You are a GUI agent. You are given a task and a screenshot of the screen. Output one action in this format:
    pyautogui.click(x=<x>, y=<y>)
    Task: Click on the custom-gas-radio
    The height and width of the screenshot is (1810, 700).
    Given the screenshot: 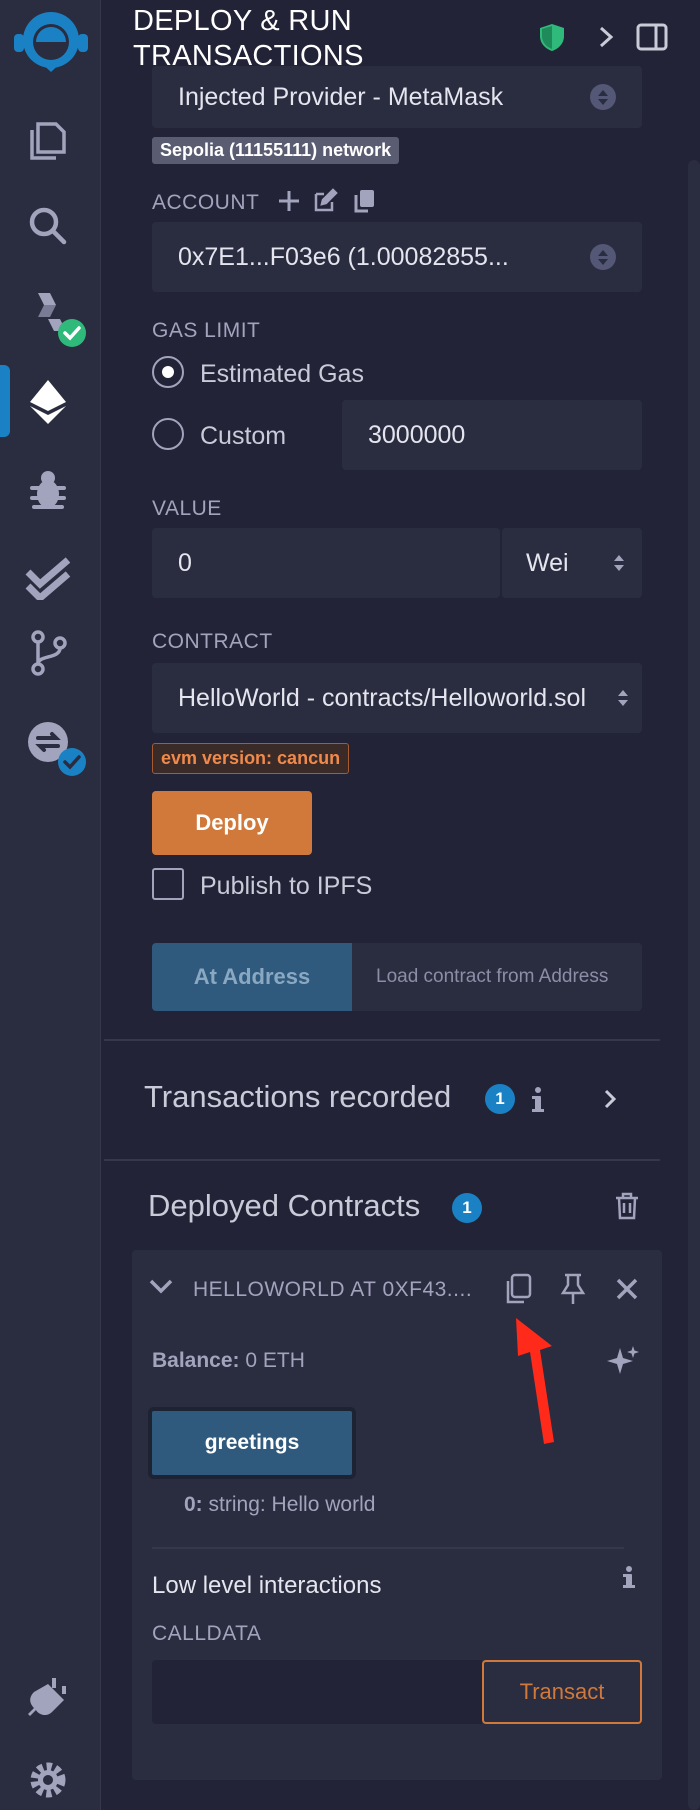 What is the action you would take?
    pyautogui.click(x=168, y=434)
    